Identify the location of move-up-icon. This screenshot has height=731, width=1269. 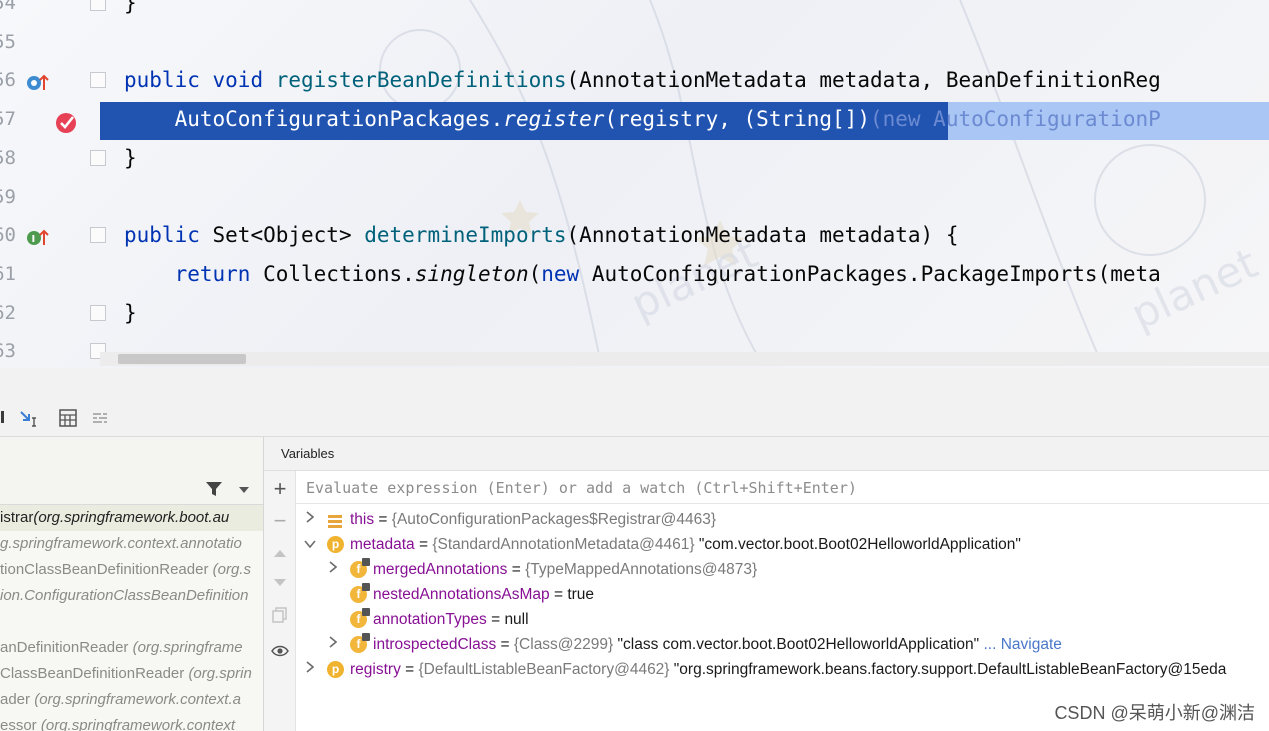
(280, 553).